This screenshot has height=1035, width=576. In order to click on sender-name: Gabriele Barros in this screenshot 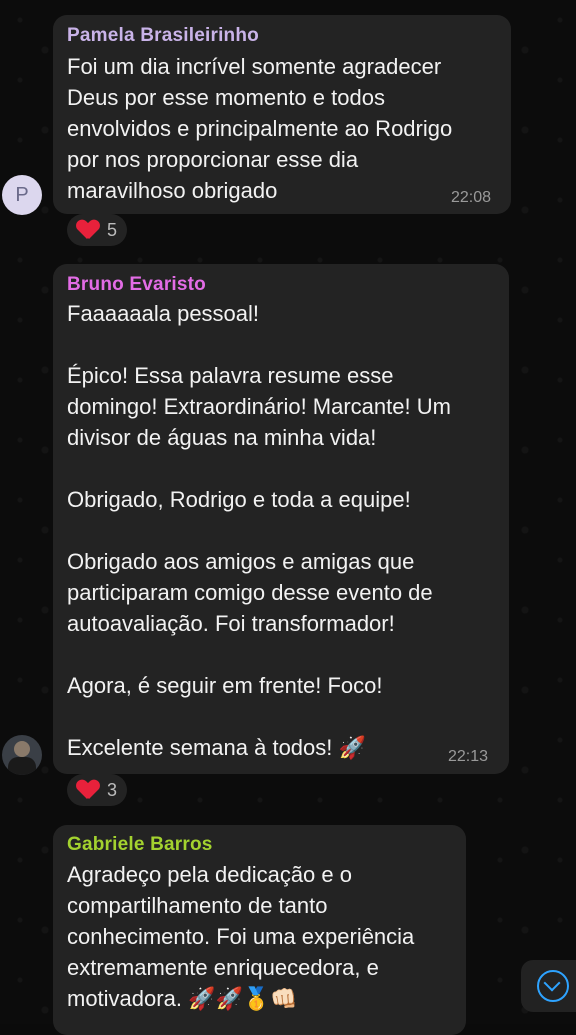, I will do `click(140, 845)`.